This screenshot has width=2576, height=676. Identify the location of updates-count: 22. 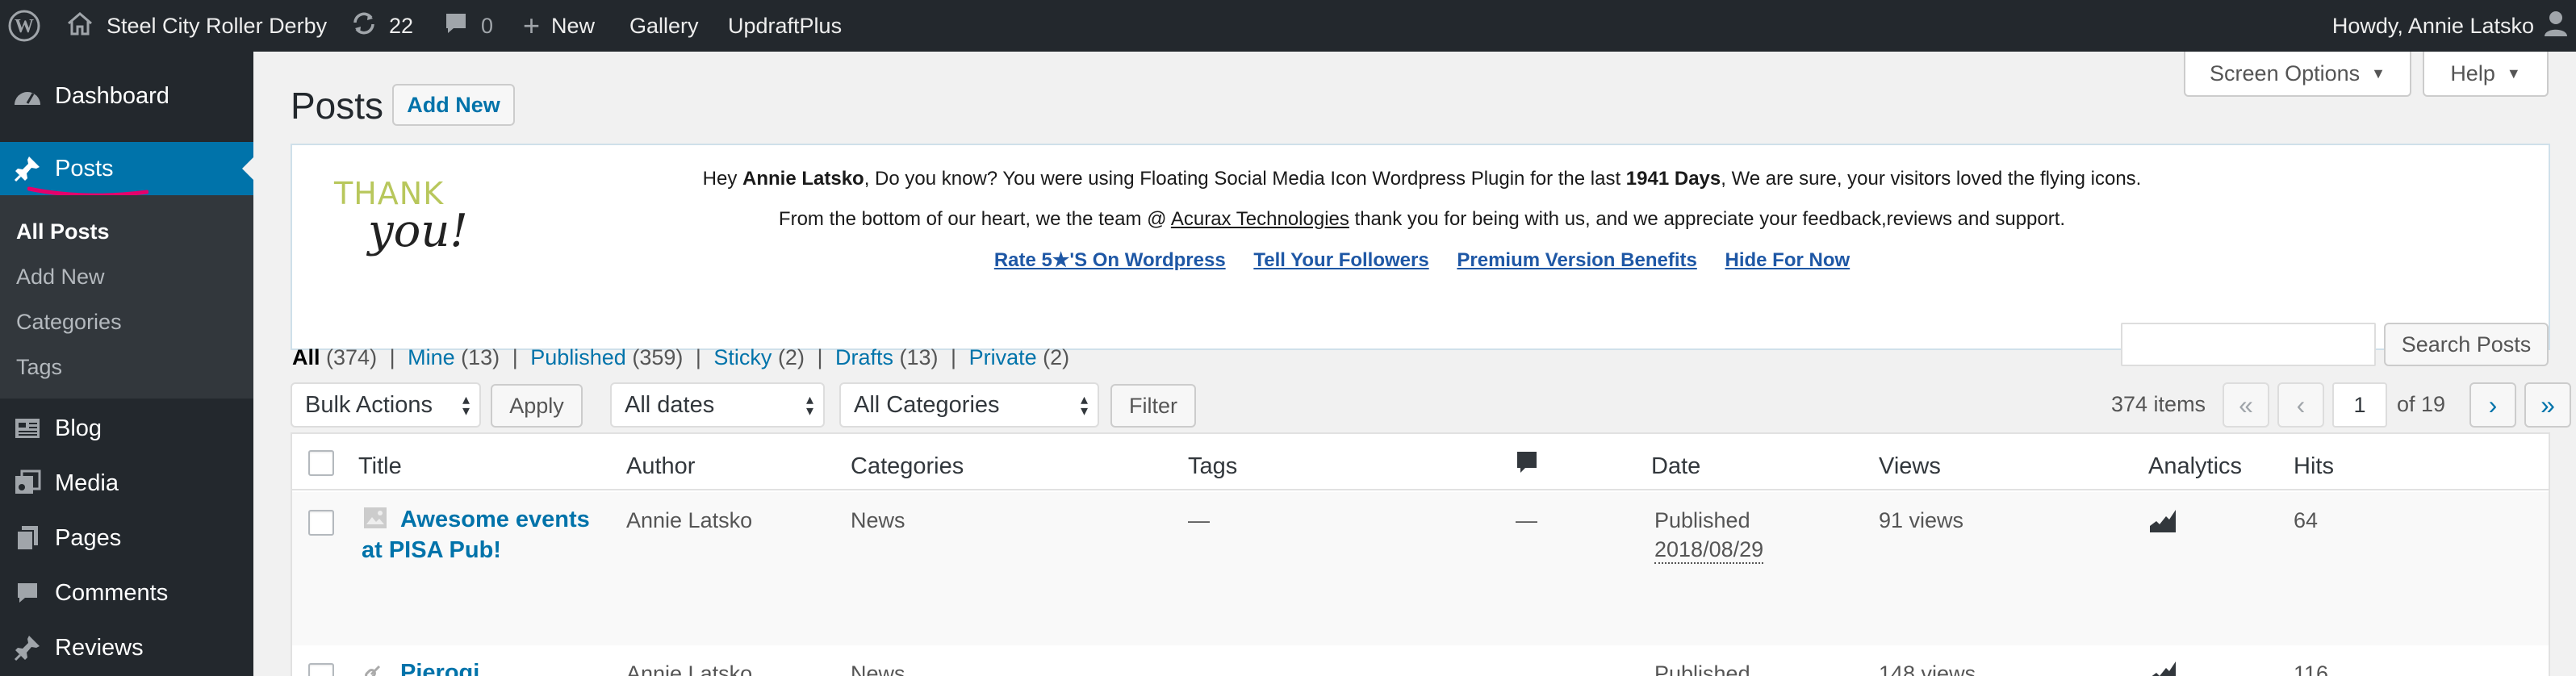
(401, 25).